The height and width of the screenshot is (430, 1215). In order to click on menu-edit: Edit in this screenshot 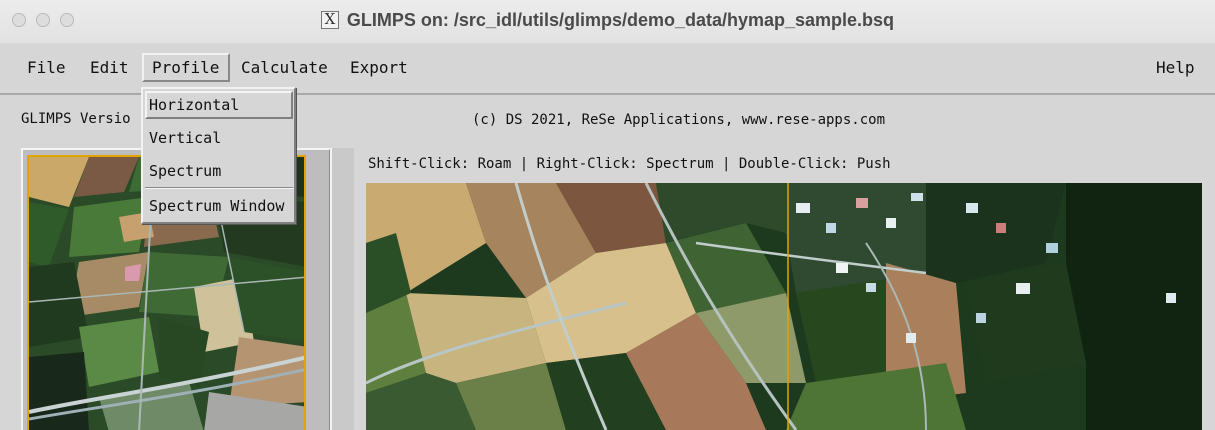, I will do `click(109, 67)`.